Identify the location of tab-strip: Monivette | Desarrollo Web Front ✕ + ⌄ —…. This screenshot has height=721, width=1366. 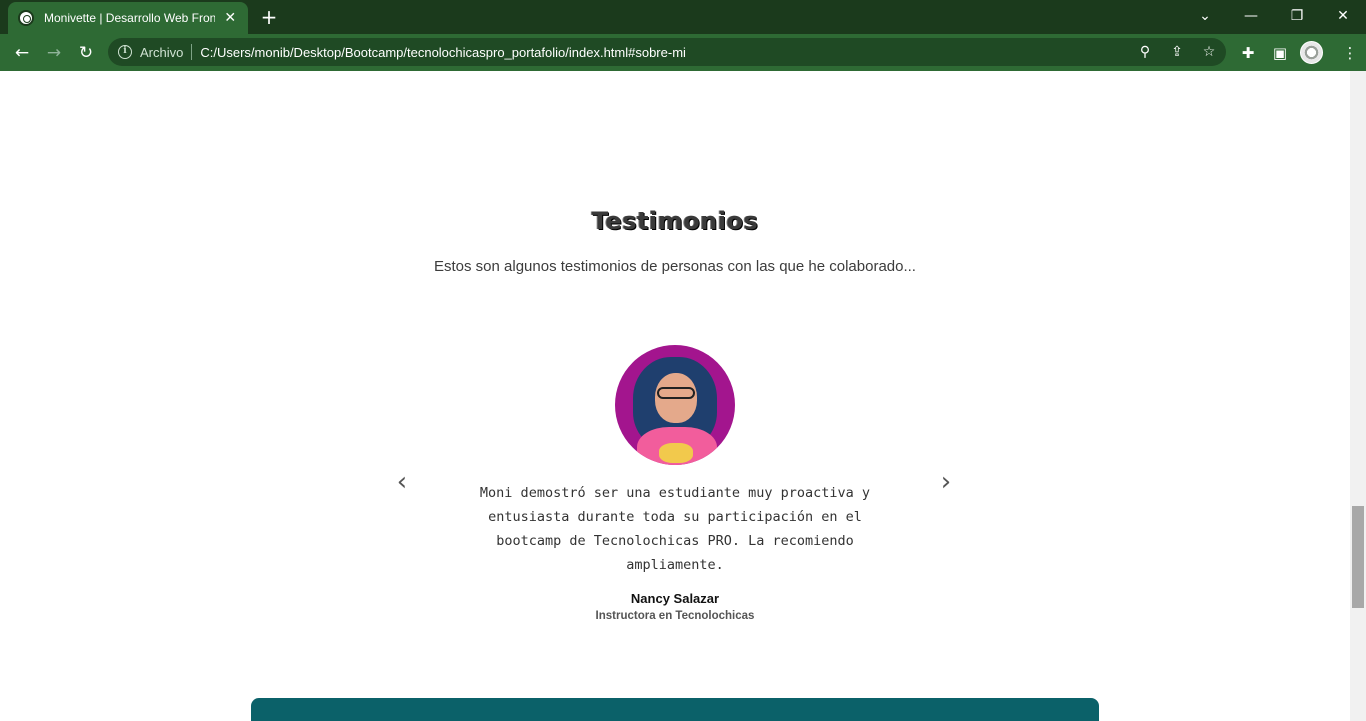
(683, 17).